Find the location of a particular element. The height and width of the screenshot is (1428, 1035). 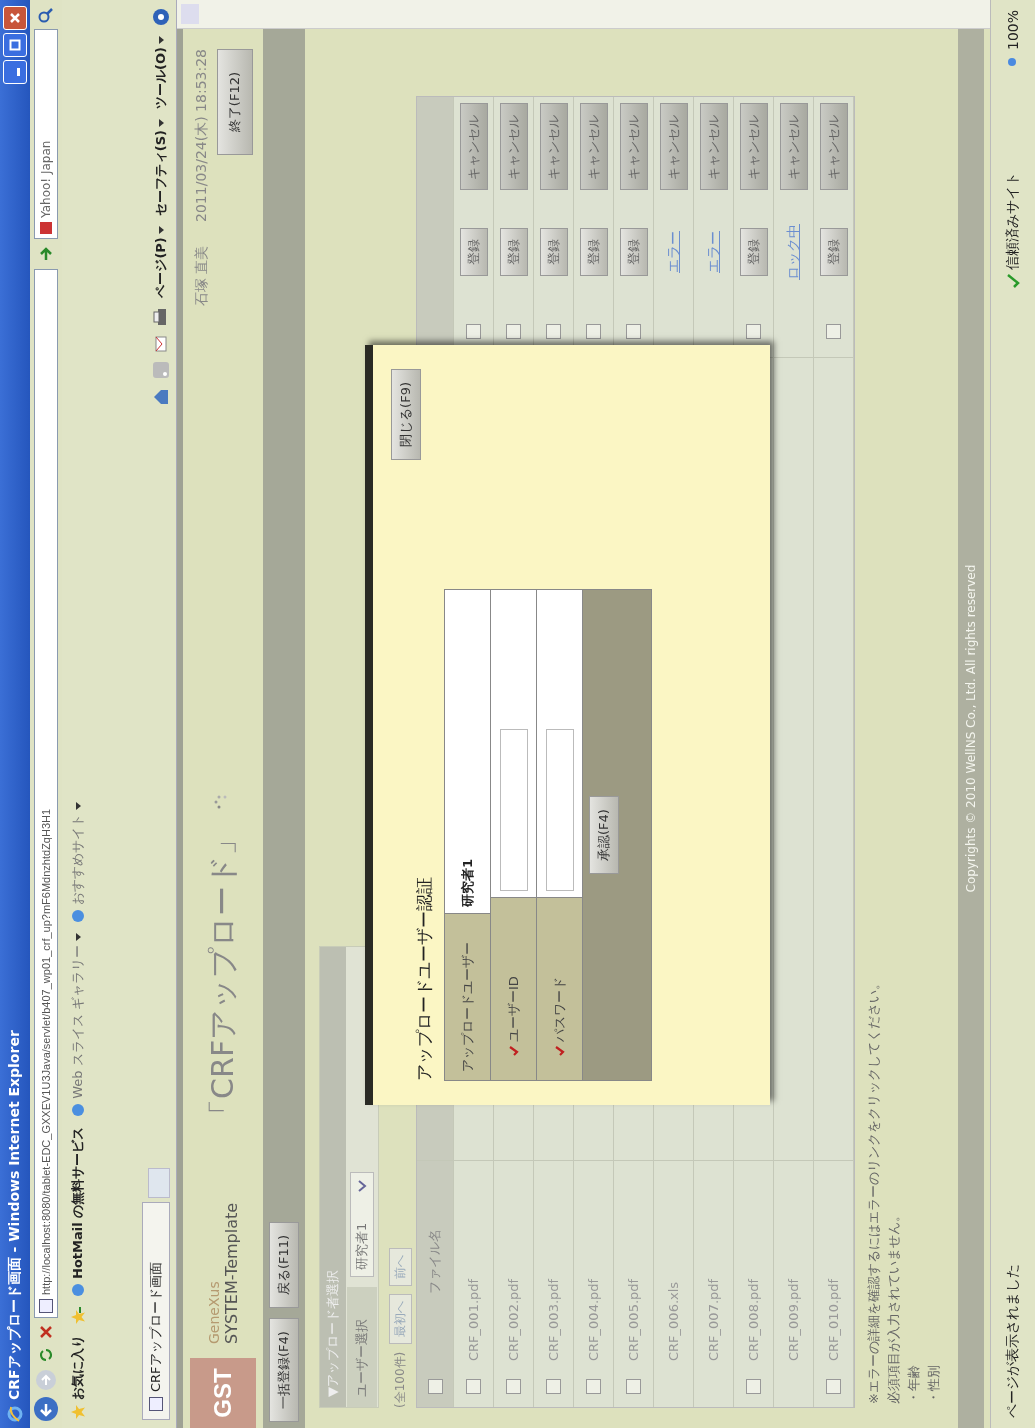

window-title: CRFアップロード画面 - Windows Internet Explorer is located at coordinates (14, 1215).